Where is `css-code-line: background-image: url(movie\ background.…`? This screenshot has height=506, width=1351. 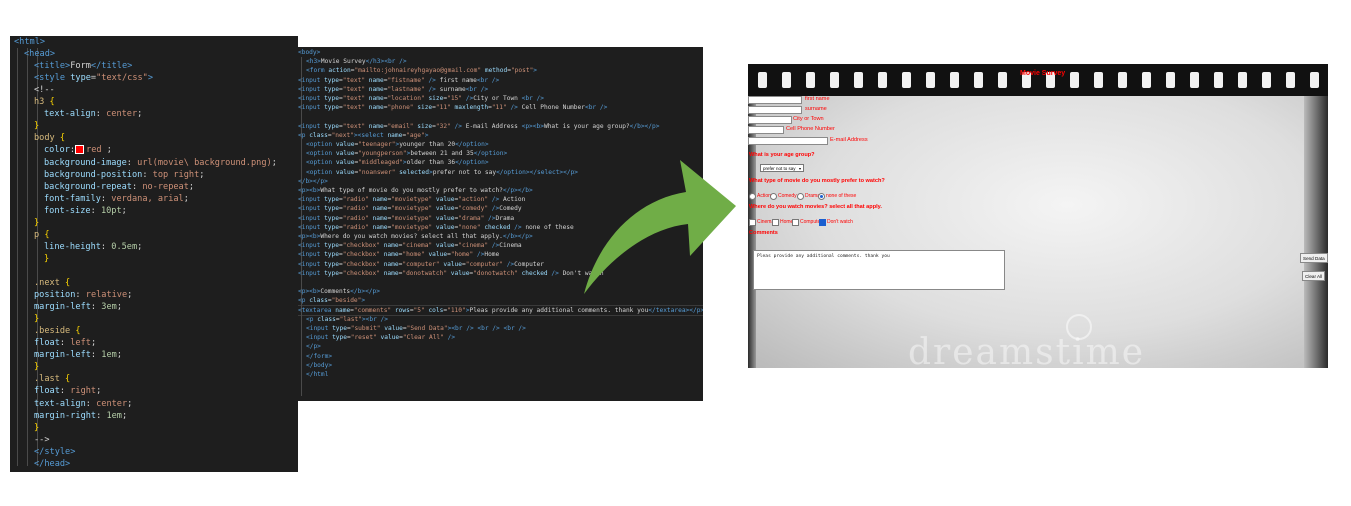
css-code-line: background-image: url(movie\ background.… is located at coordinates (160, 163).